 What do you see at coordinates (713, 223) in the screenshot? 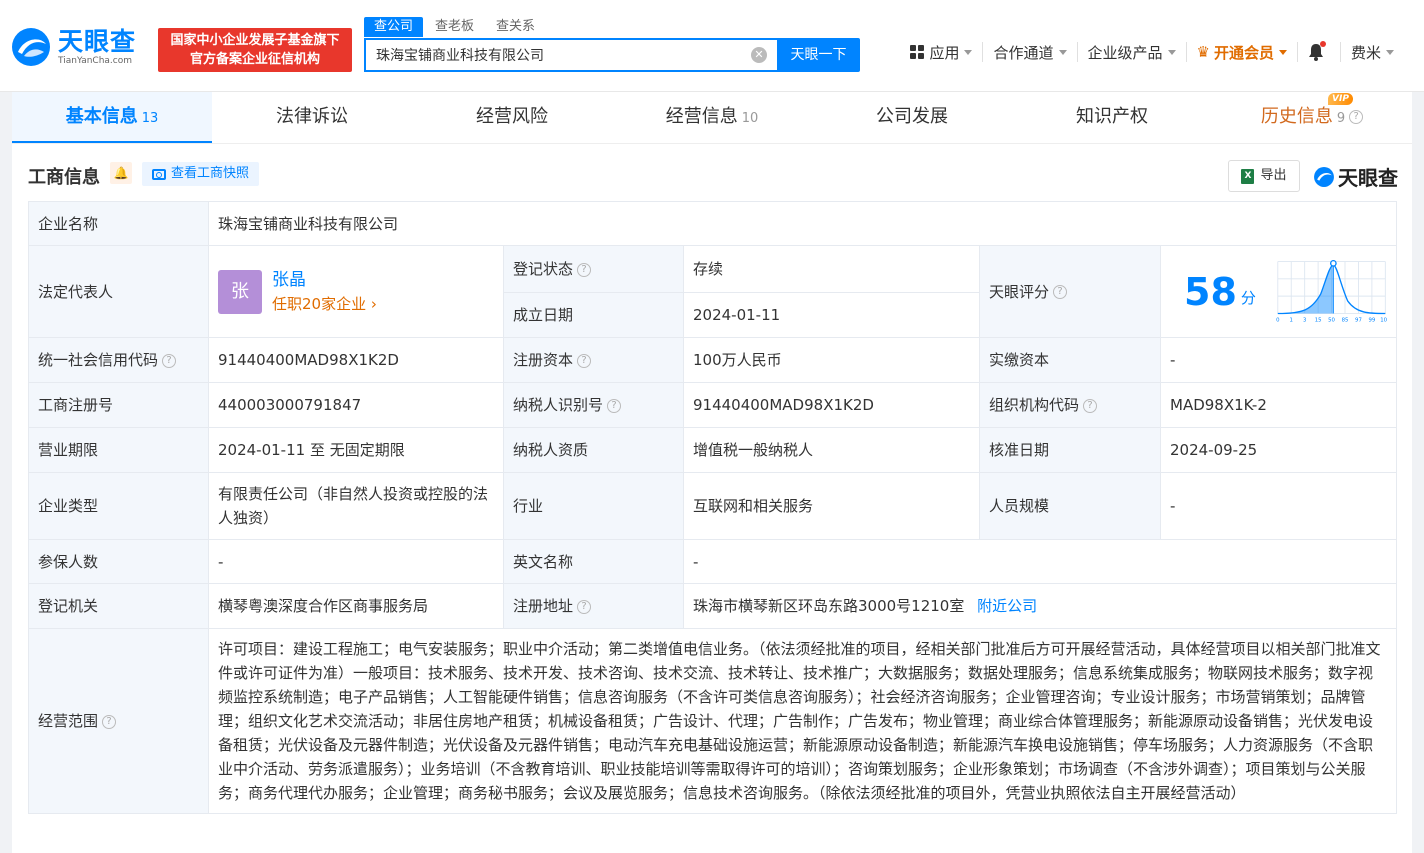
I see `table-row: 企业名称 珠海宝铺商业科技有限公司` at bounding box center [713, 223].